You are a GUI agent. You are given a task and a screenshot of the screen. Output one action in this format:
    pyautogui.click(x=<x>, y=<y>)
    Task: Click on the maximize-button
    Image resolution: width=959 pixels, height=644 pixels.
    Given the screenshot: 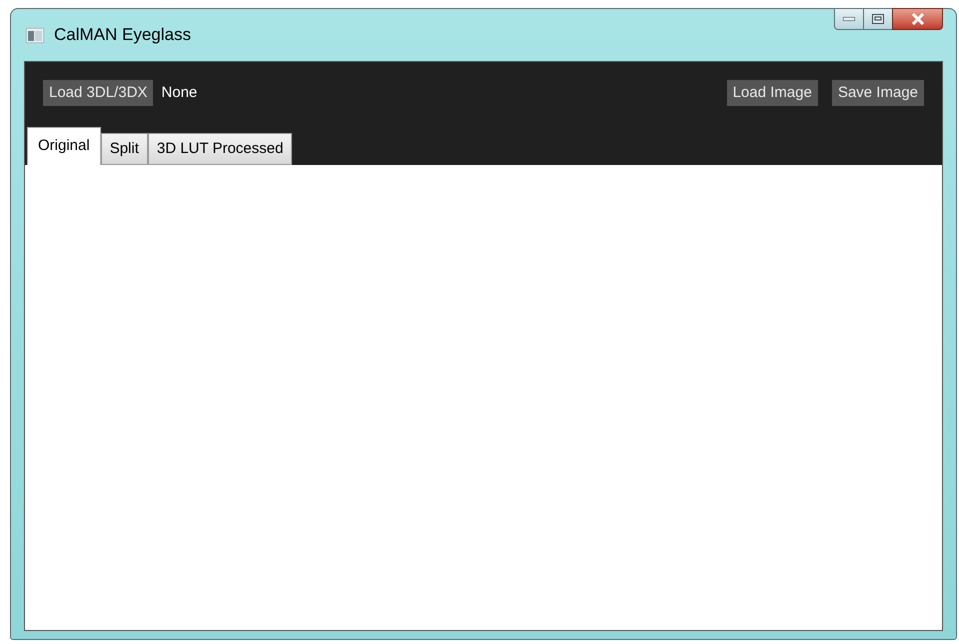 What is the action you would take?
    pyautogui.click(x=878, y=19)
    